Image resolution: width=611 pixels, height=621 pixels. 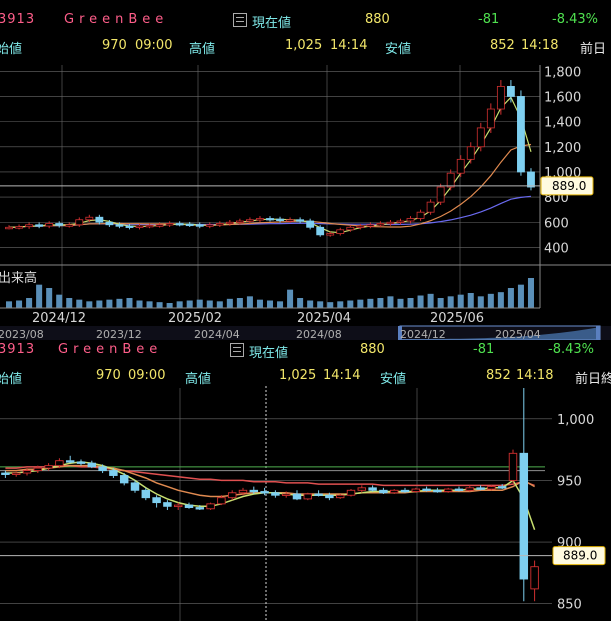 I want to click on low-value-2: 852, so click(x=498, y=375).